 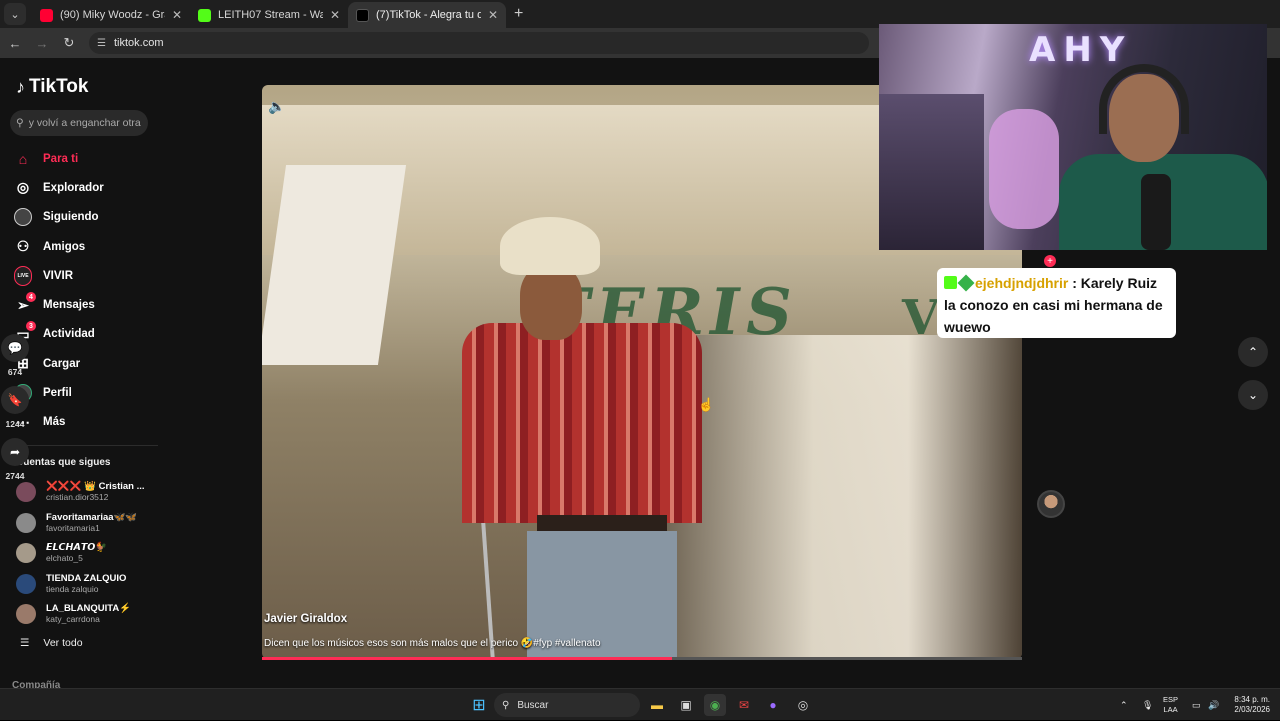 What do you see at coordinates (138, 43) in the screenshot?
I see `url-text: tiktok.com` at bounding box center [138, 43].